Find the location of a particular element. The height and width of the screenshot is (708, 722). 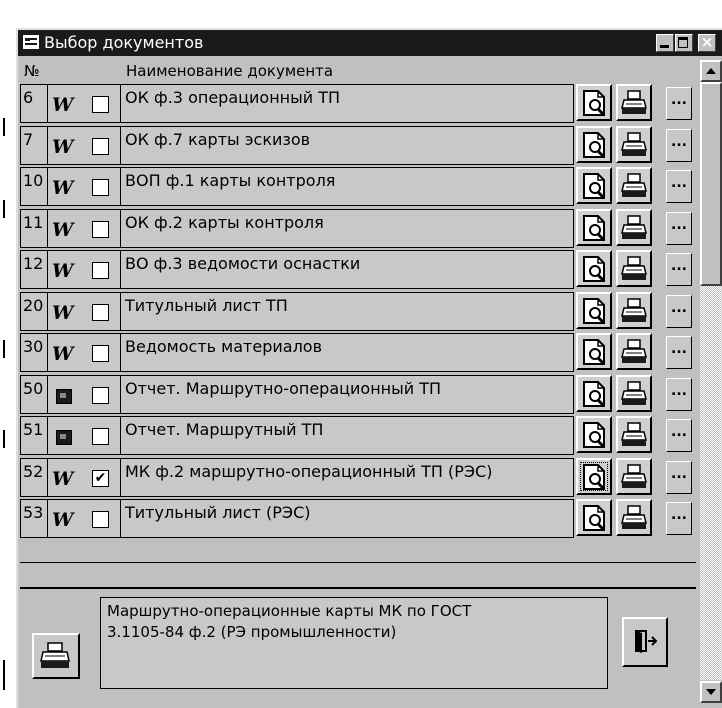

close-button: × is located at coordinates (707, 43).